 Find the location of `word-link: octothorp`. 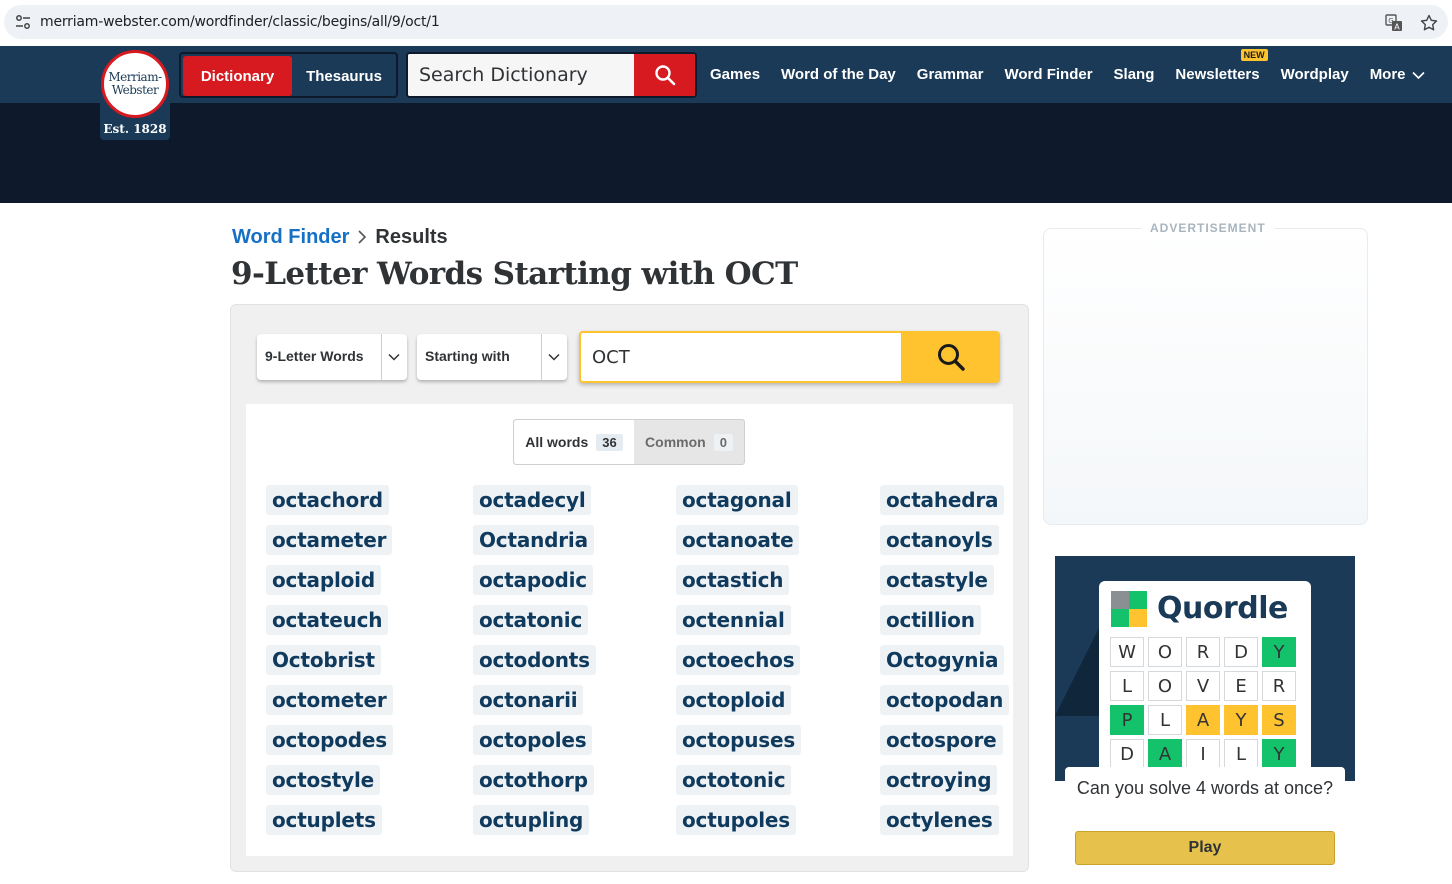

word-link: octothorp is located at coordinates (533, 780).